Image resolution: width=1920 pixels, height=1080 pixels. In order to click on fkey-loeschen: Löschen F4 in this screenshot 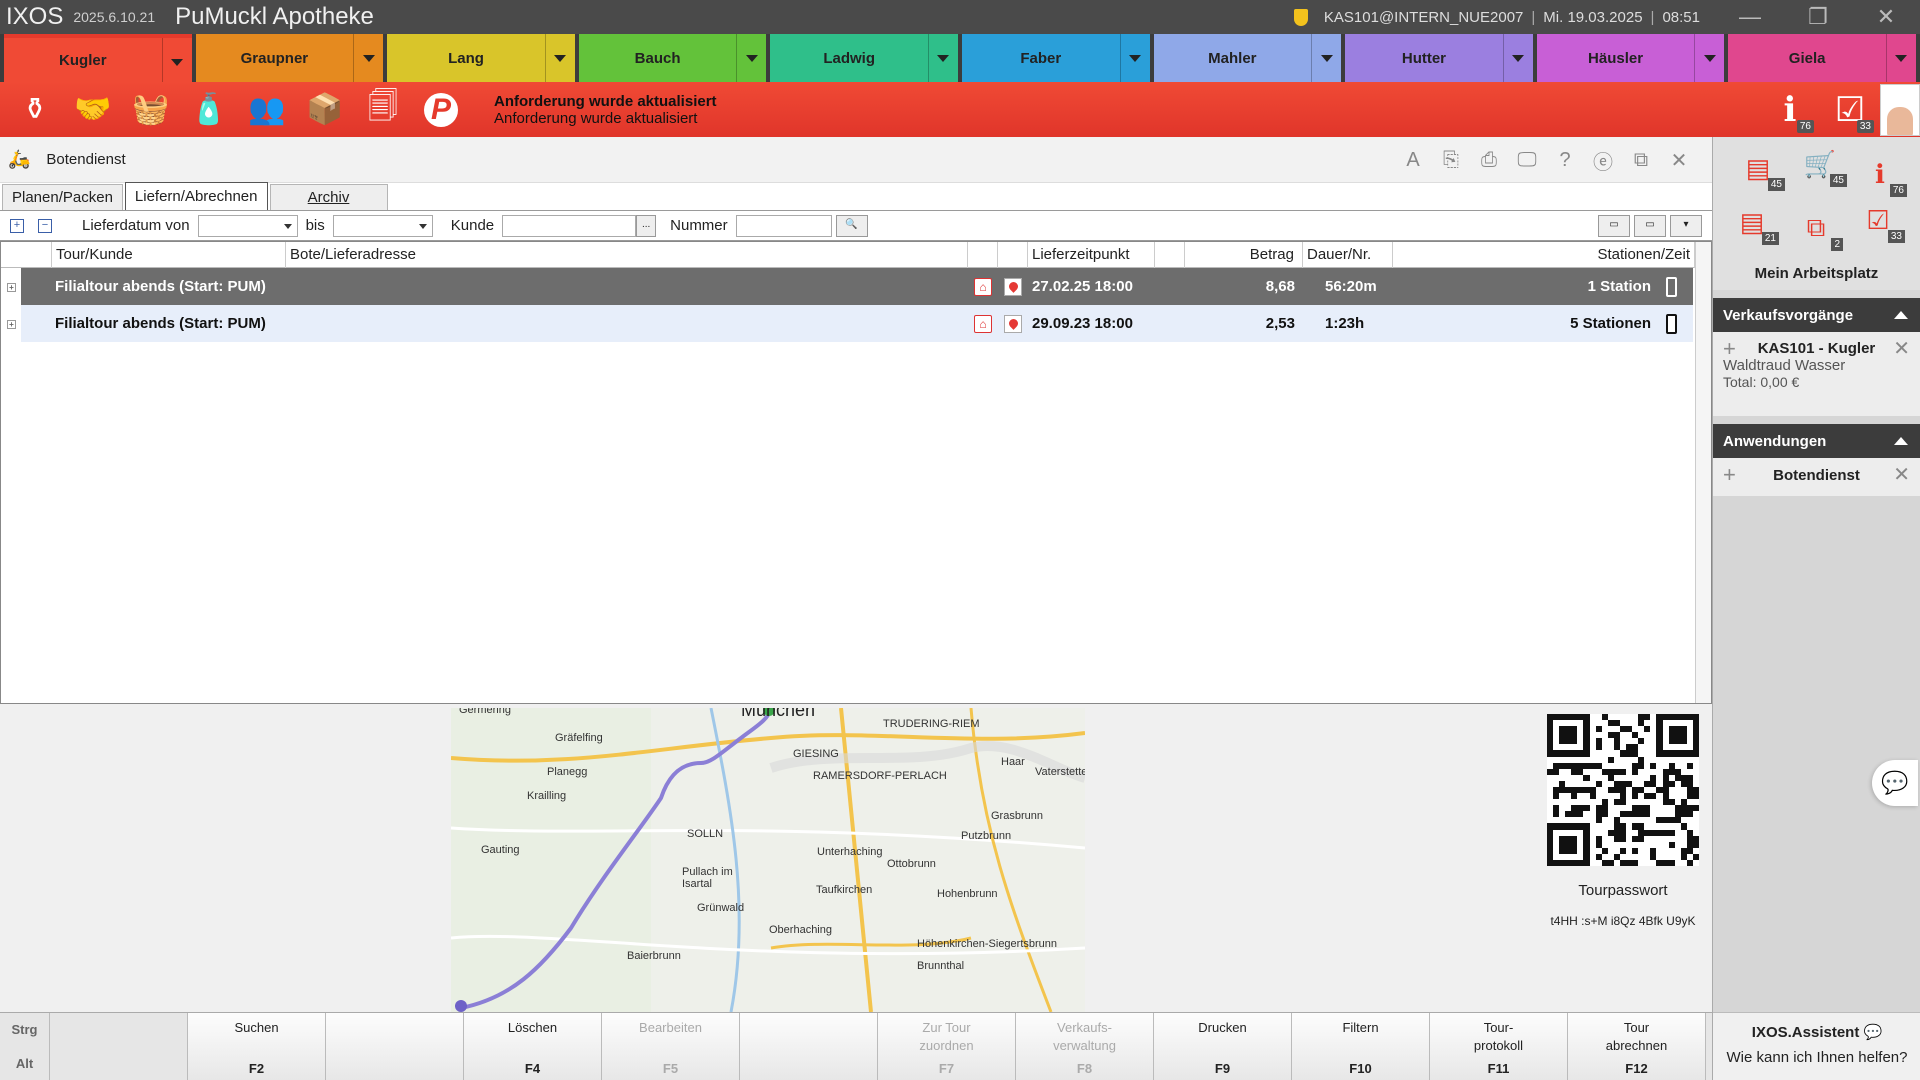, I will do `click(533, 1046)`.